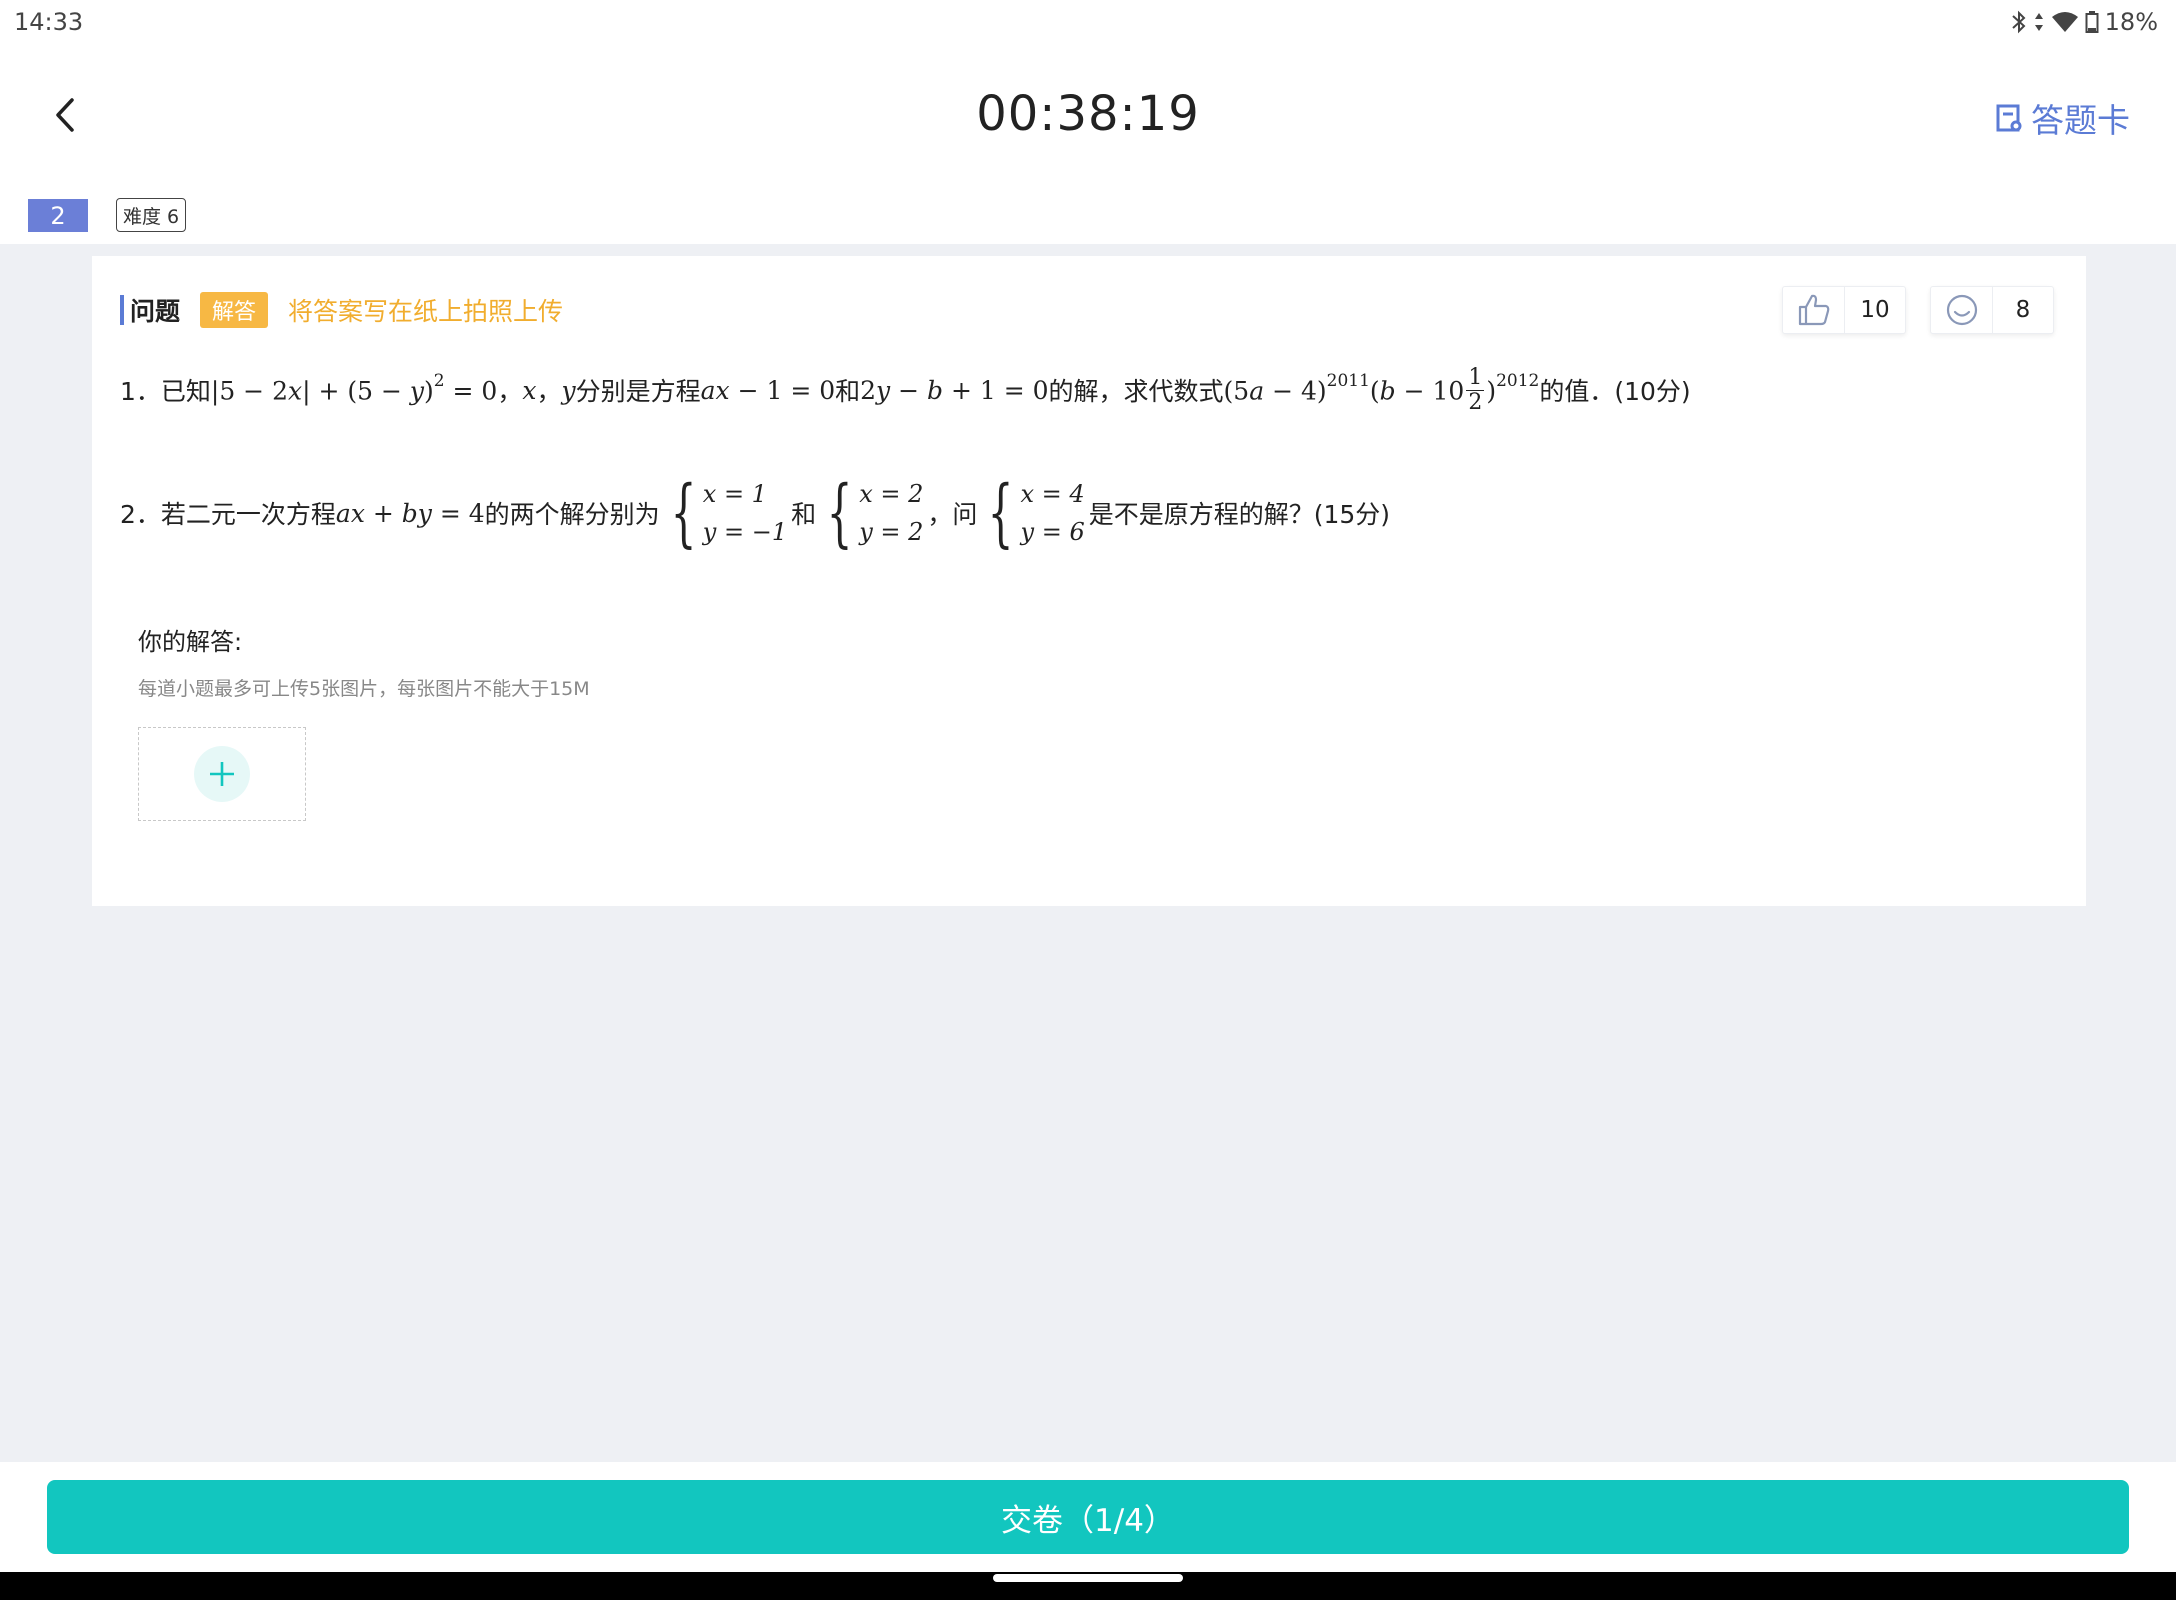  Describe the element at coordinates (234, 310) in the screenshot. I see `question-type-tag: 解答` at that location.